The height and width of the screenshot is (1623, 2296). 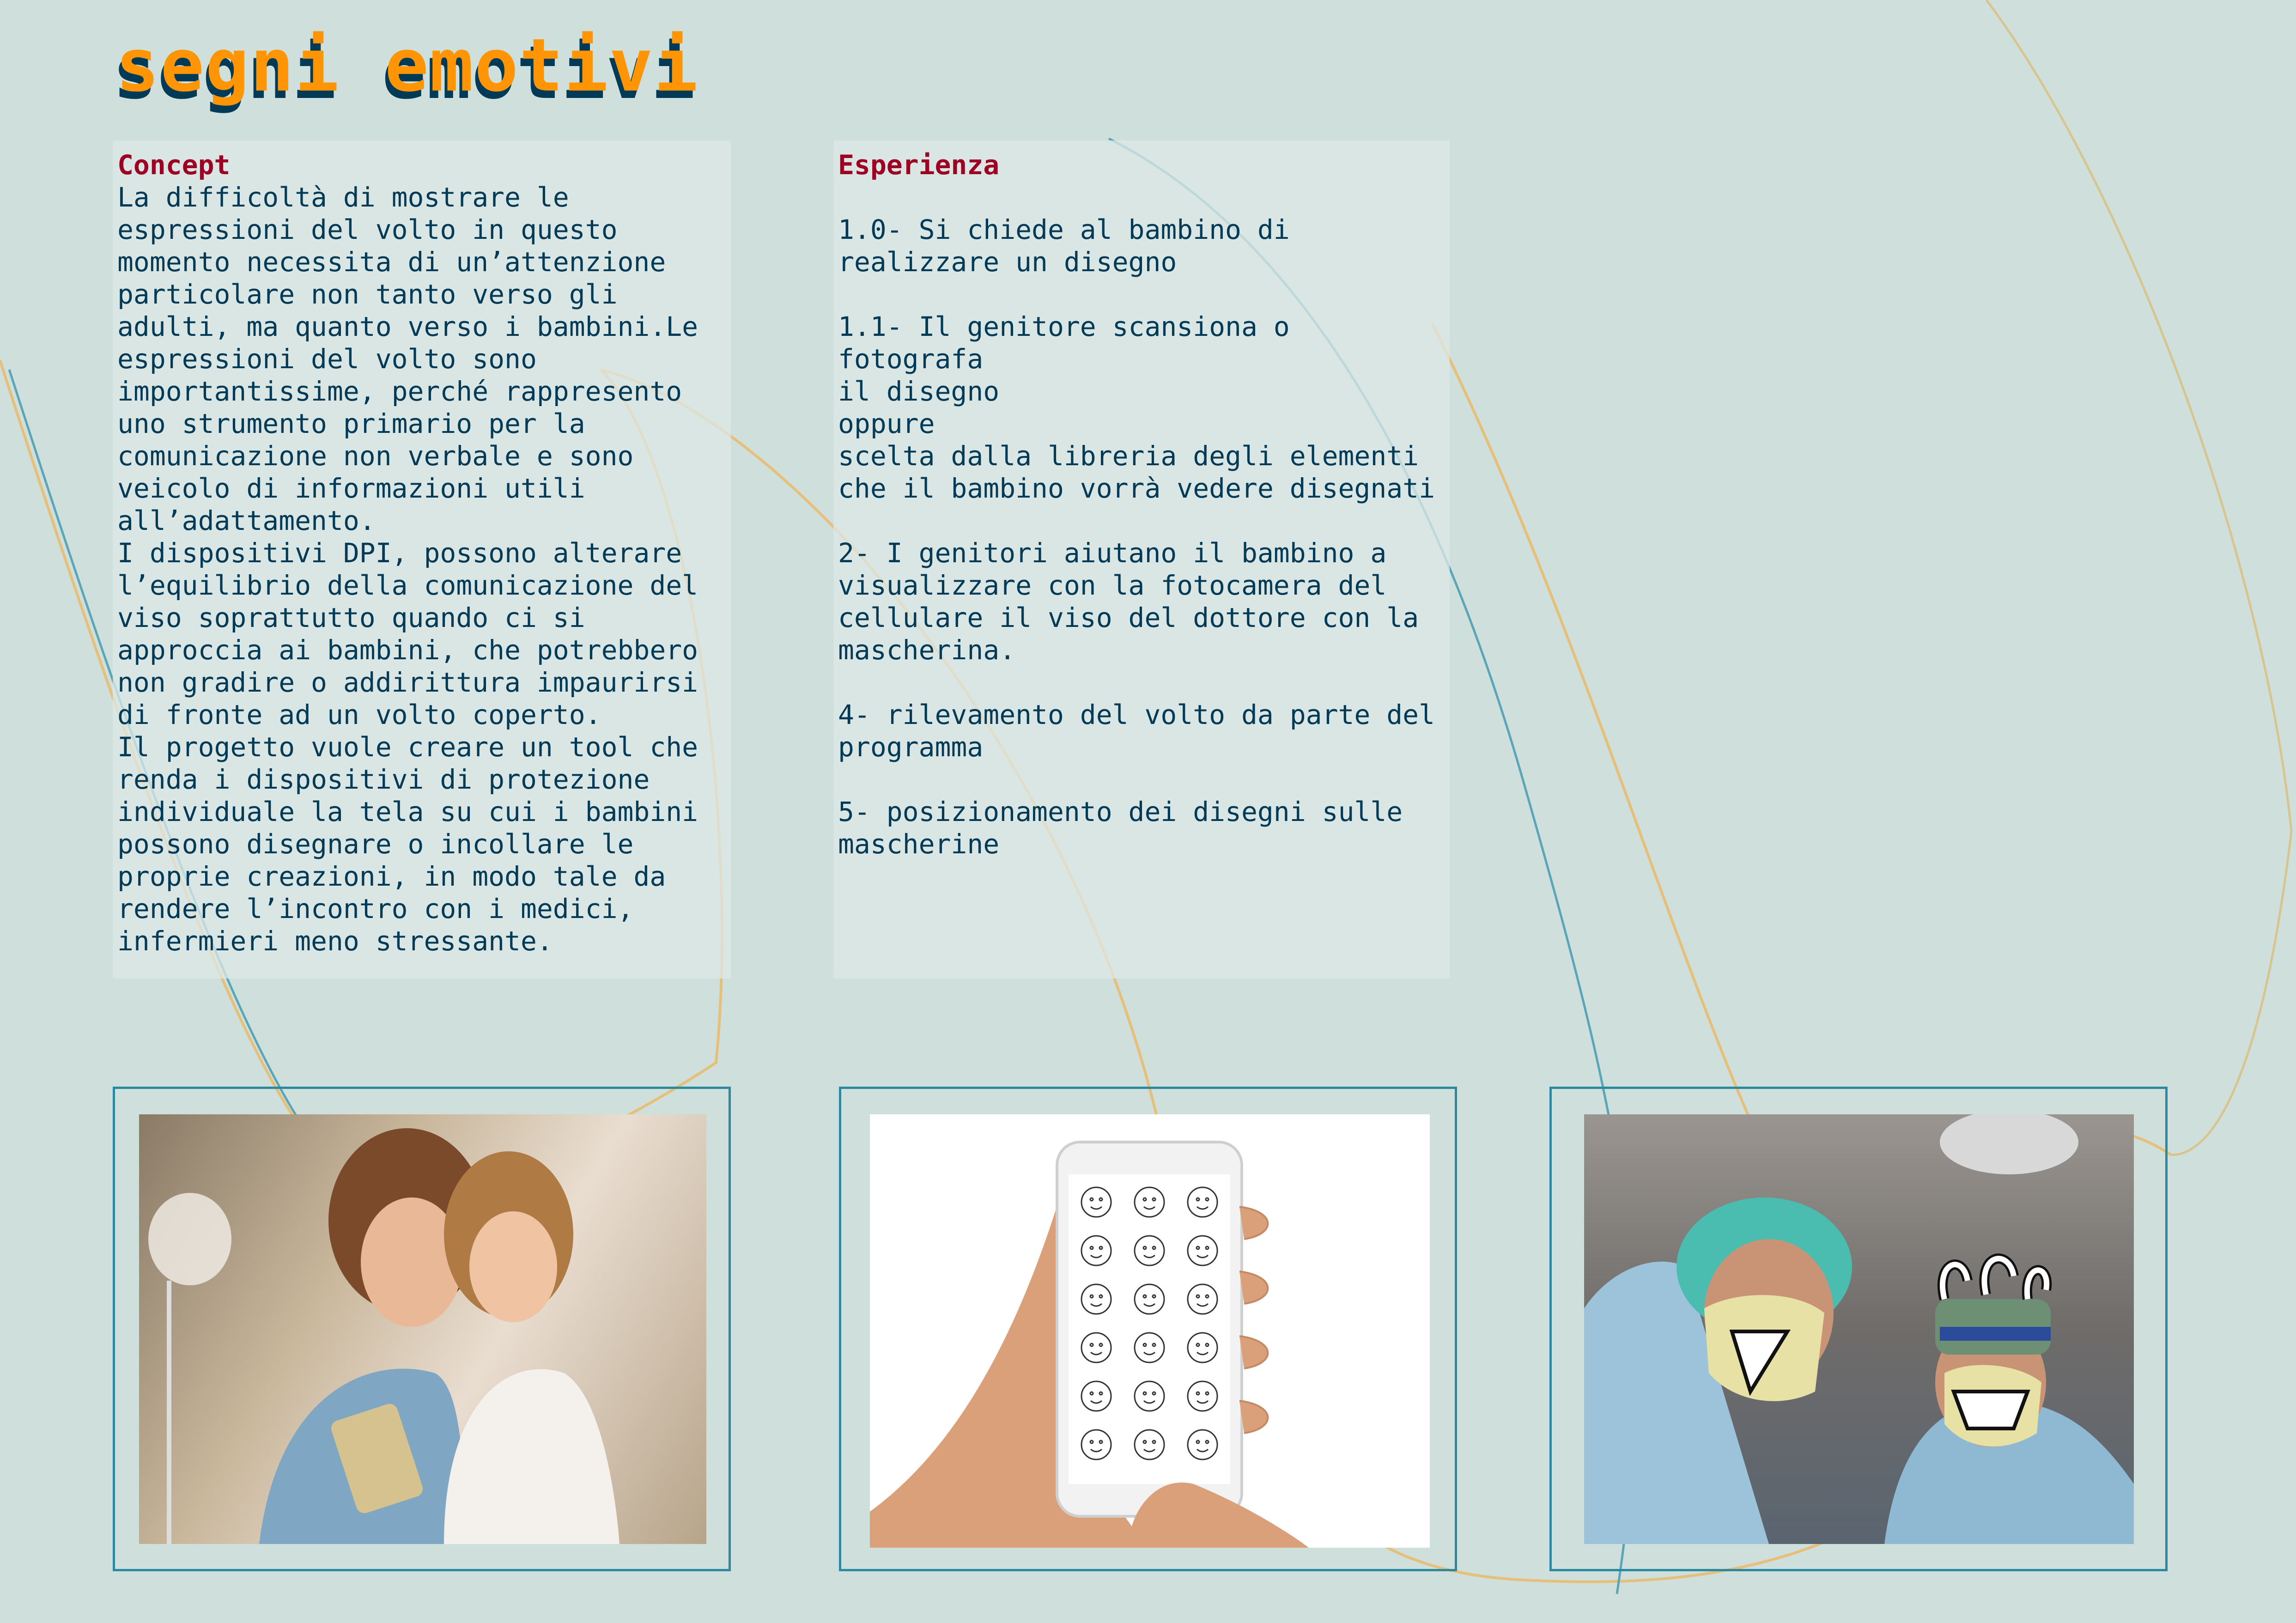 What do you see at coordinates (384, 1336) in the screenshot?
I see `mother-daughter-illustration` at bounding box center [384, 1336].